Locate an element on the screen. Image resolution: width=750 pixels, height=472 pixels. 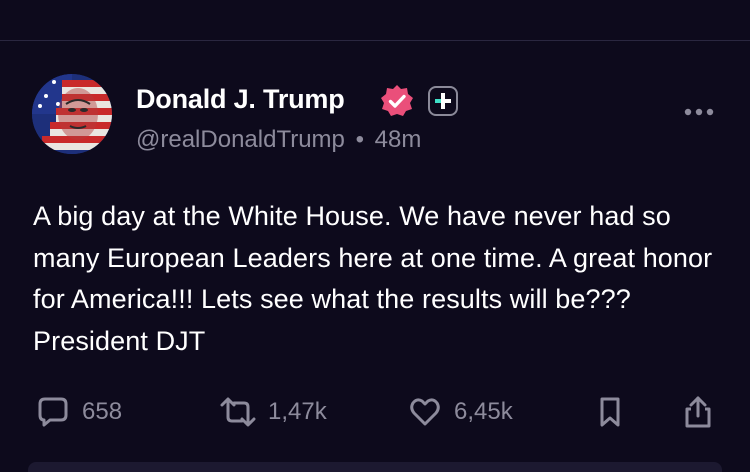
bookmark-button is located at coordinates (610, 412).